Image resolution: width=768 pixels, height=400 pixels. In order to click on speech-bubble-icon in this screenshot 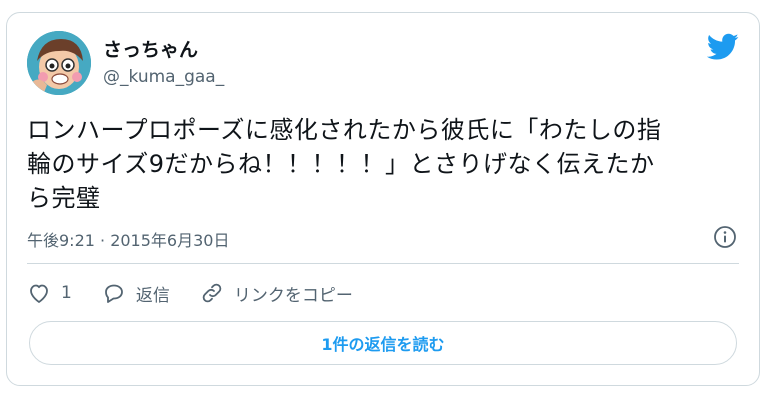, I will do `click(113, 293)`.